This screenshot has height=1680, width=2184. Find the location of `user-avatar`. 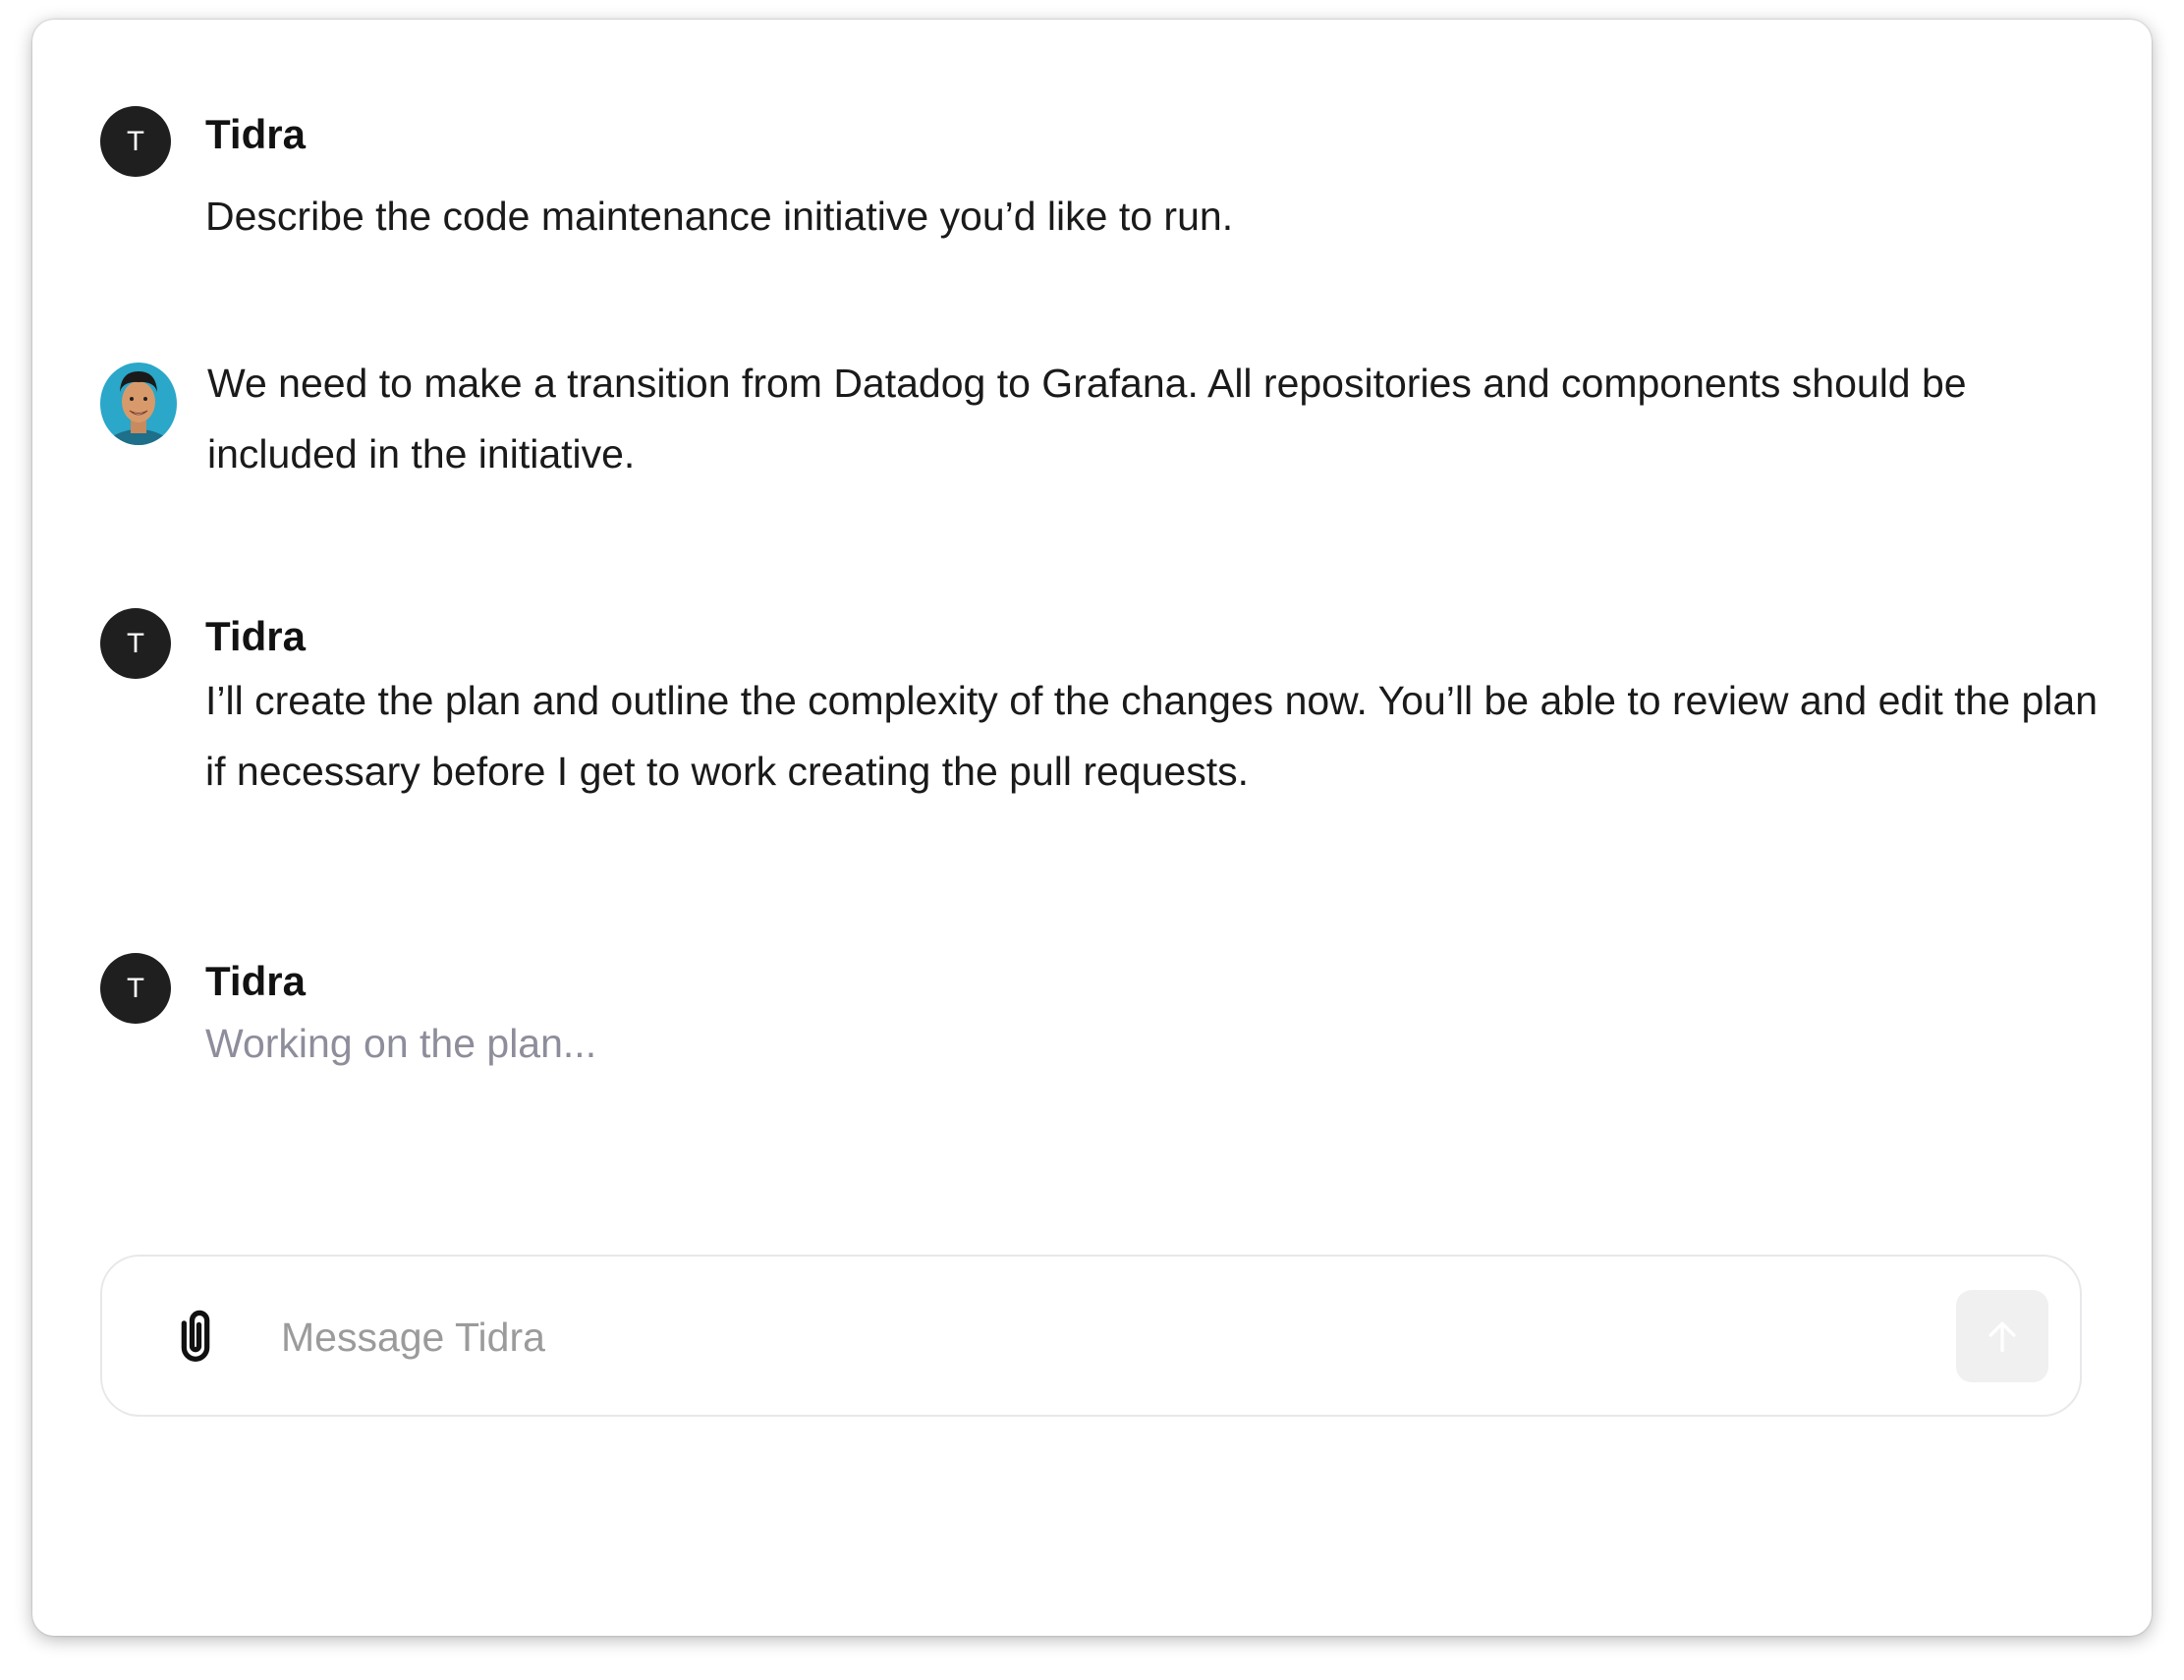

user-avatar is located at coordinates (138, 404).